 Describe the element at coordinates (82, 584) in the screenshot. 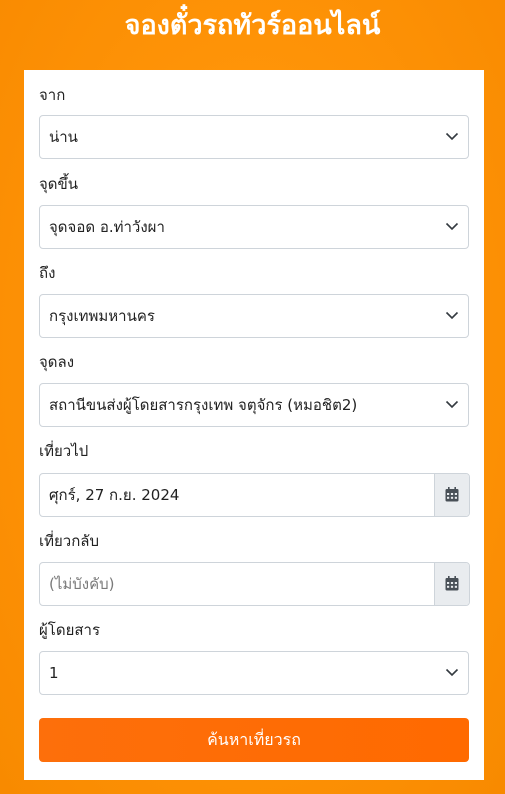

I see `return-date-placeholder: (ไม่บังคับ)` at that location.